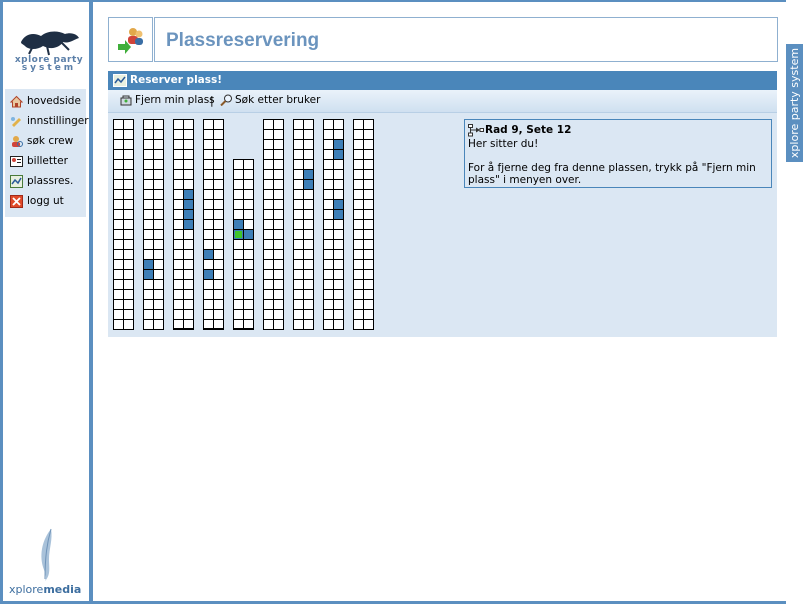  Describe the element at coordinates (16, 161) in the screenshot. I see `ticket-icon` at that location.